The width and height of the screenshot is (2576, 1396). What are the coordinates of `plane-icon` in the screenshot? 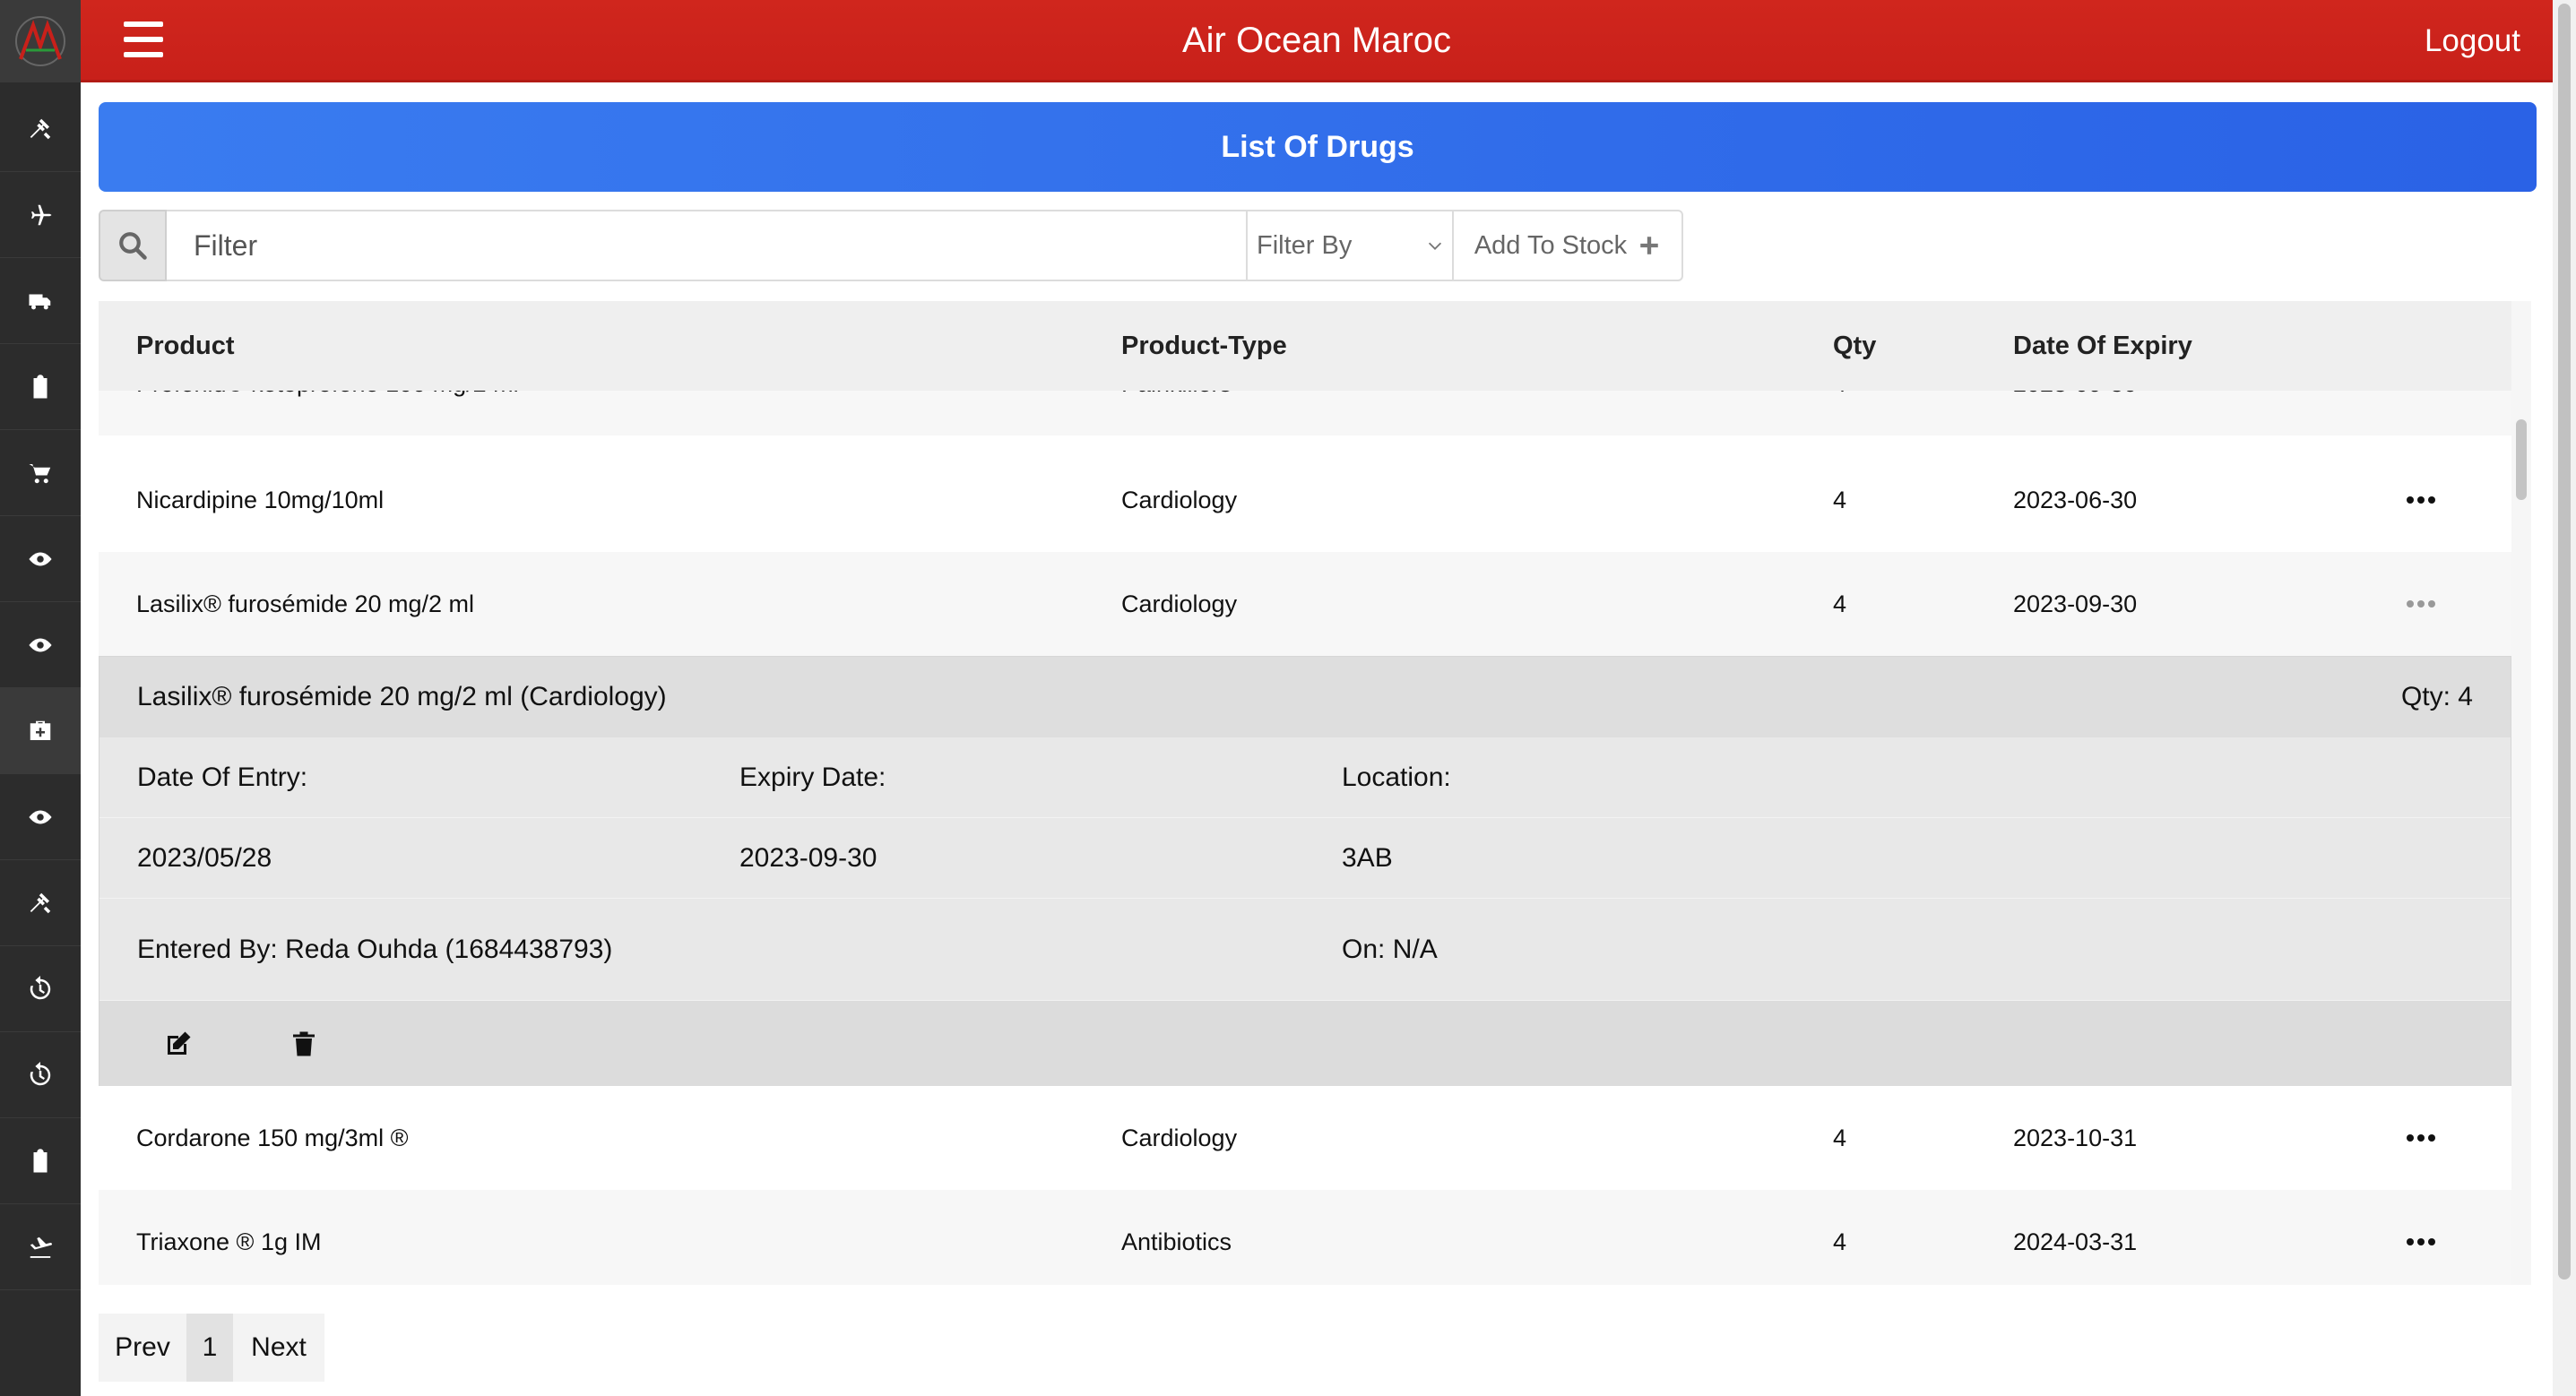 It's located at (41, 214).